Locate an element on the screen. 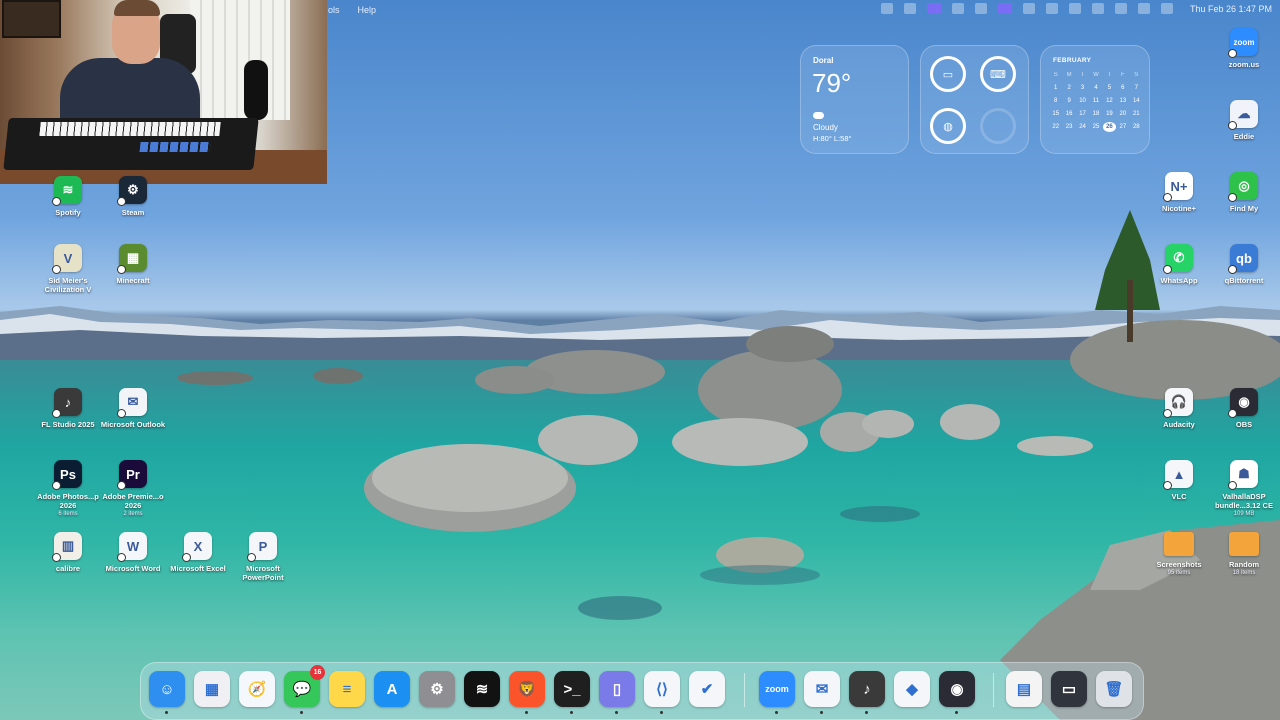  simulator-icon: ▯ is located at coordinates (617, 689).